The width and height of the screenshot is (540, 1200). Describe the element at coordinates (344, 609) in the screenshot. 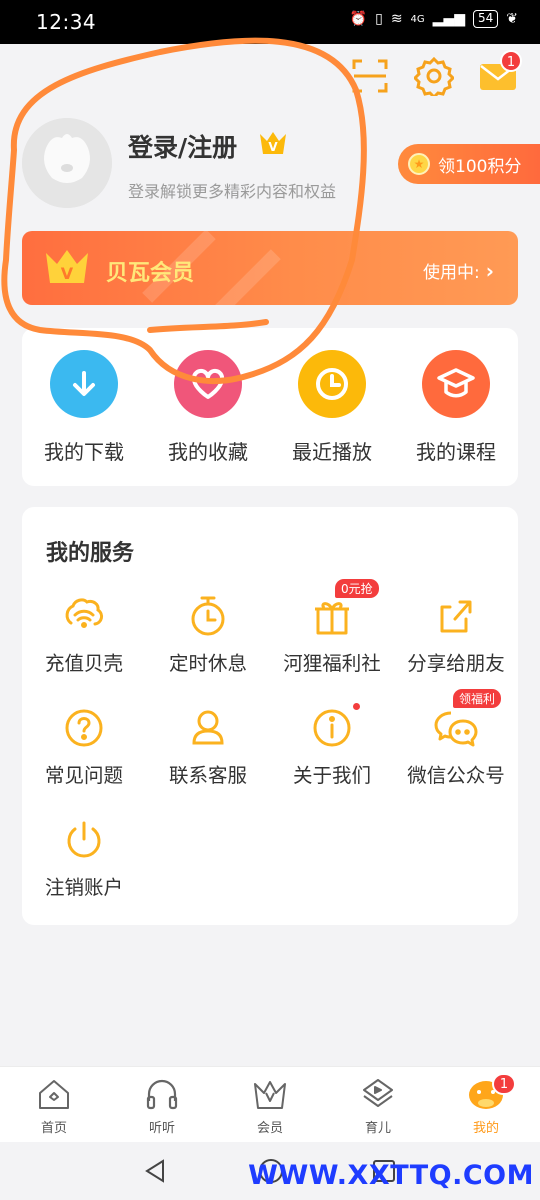

I see `gift-icon: 0元抢` at that location.